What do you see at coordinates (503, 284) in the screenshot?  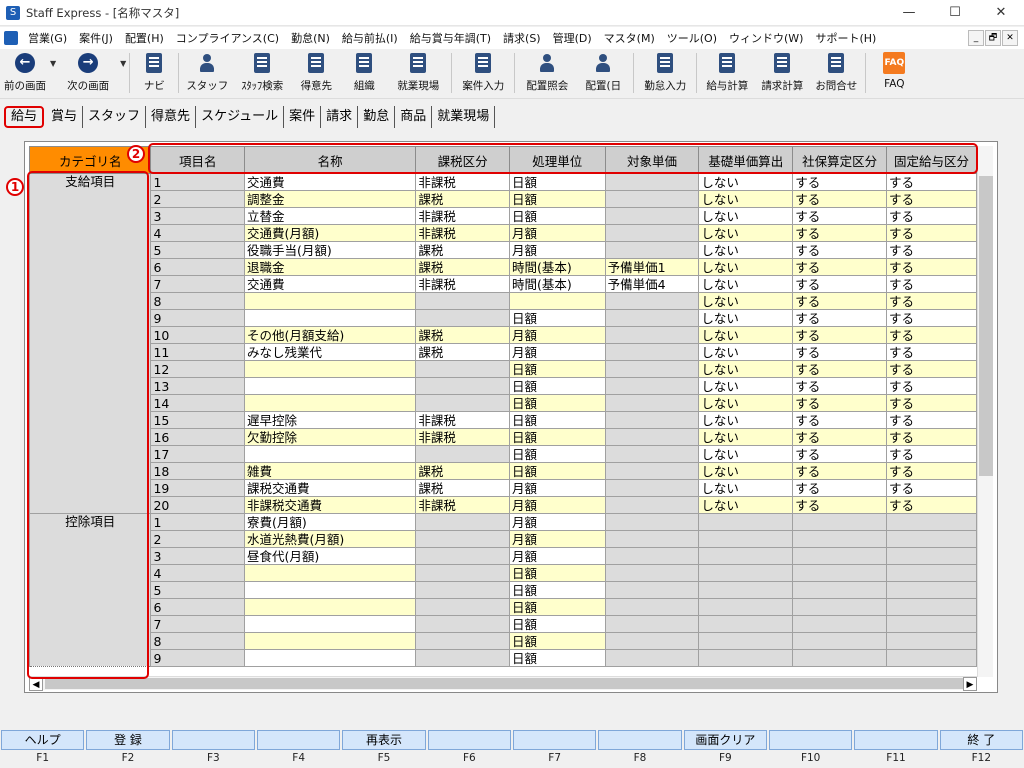 I see `table-row: 7 交通費 非課税 時間(基本) 予備単価4 しない する する` at bounding box center [503, 284].